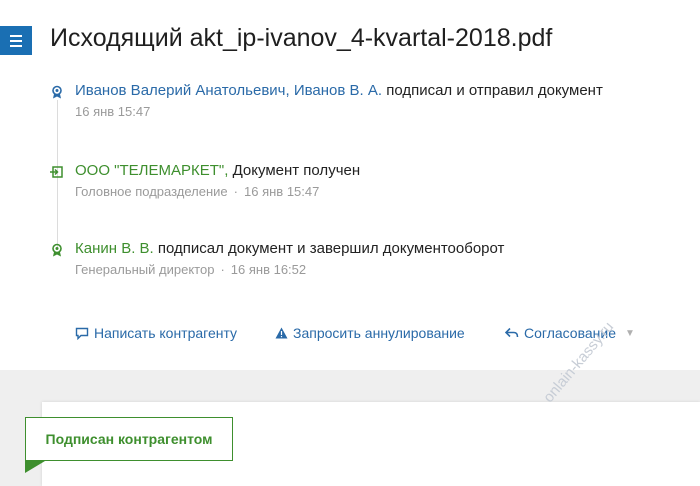 This screenshot has width=700, height=486. I want to click on request-annulment-button: Запросить аннулирование, so click(370, 333).